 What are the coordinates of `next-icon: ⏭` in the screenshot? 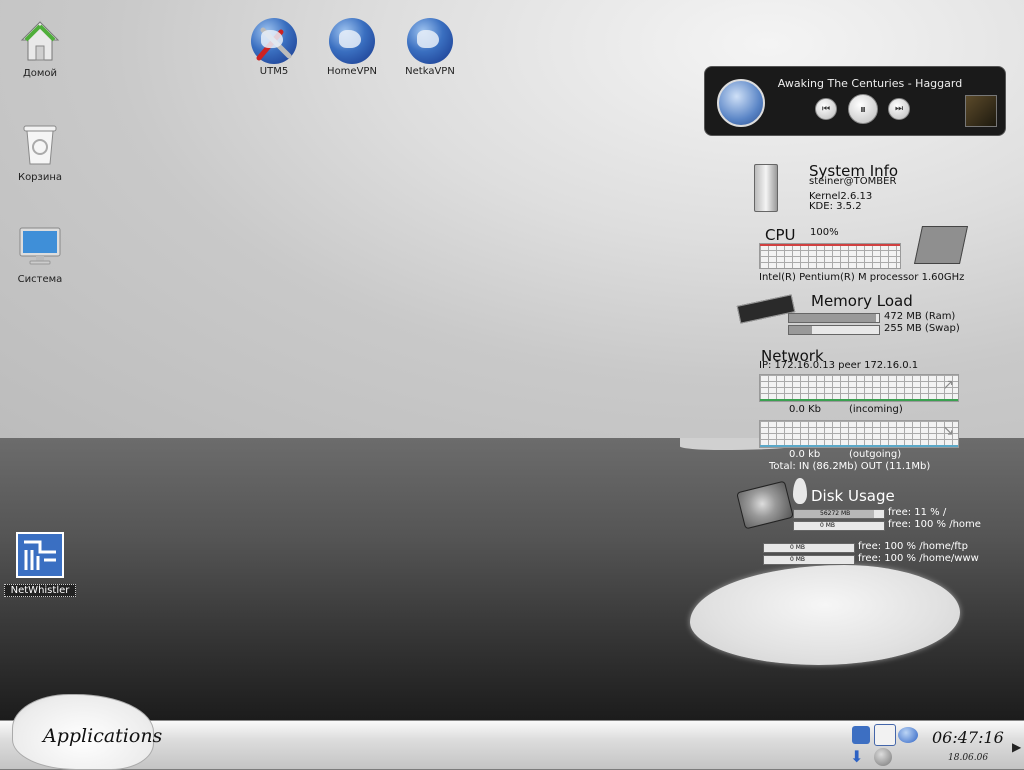 It's located at (899, 109).